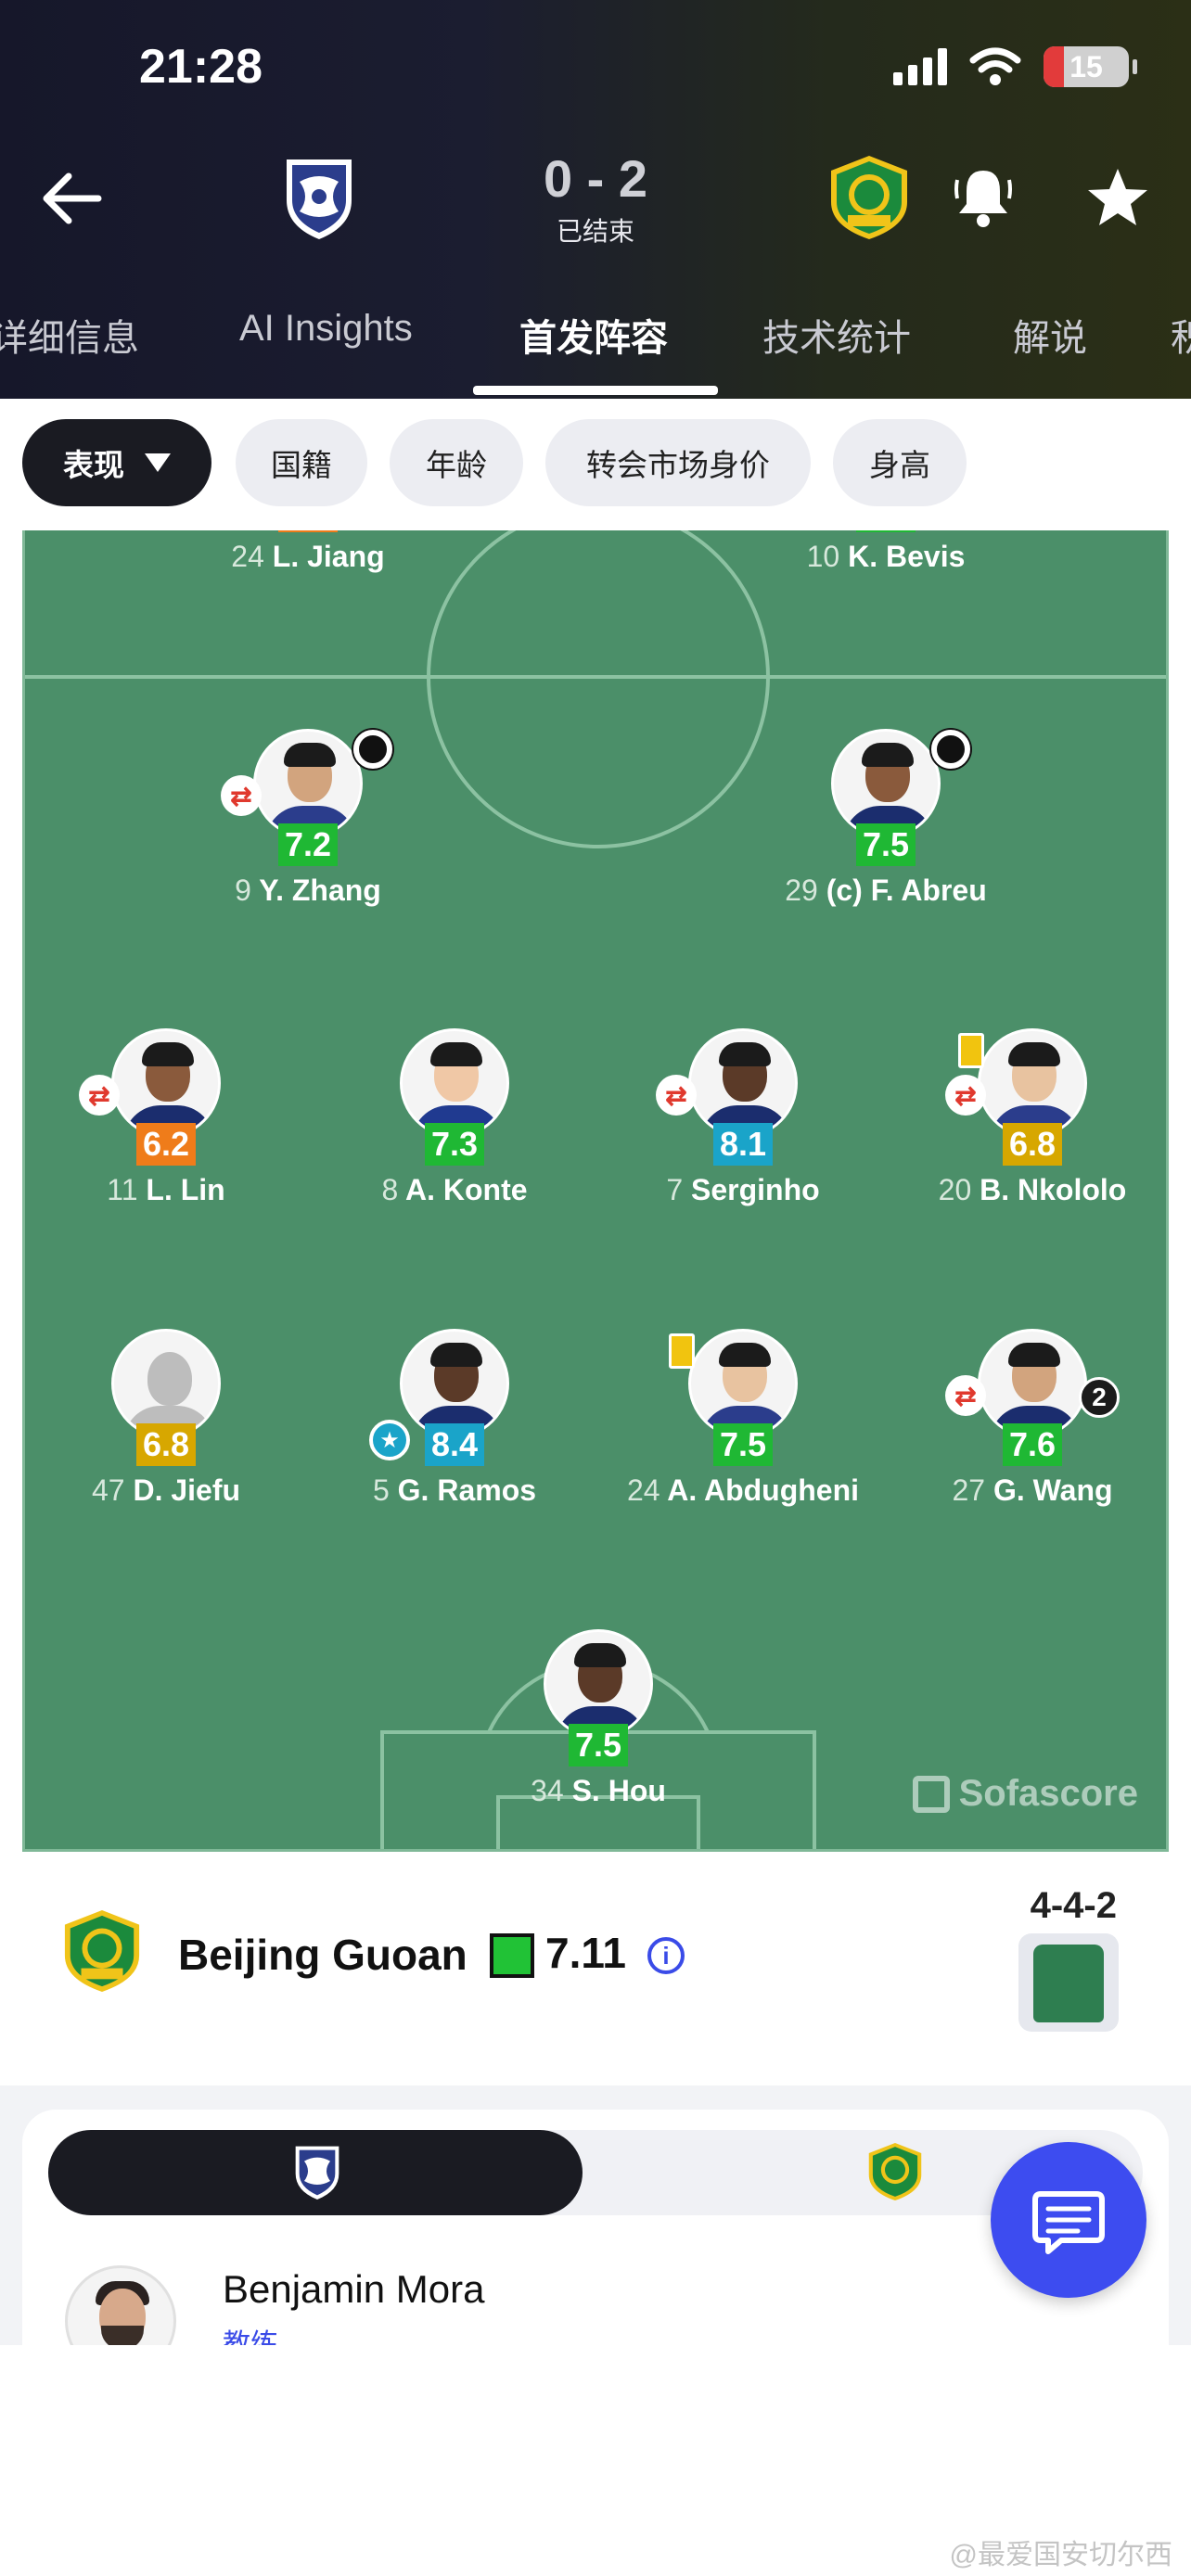 The width and height of the screenshot is (1191, 2576). I want to click on guoan-crest-icon, so click(102, 1951).